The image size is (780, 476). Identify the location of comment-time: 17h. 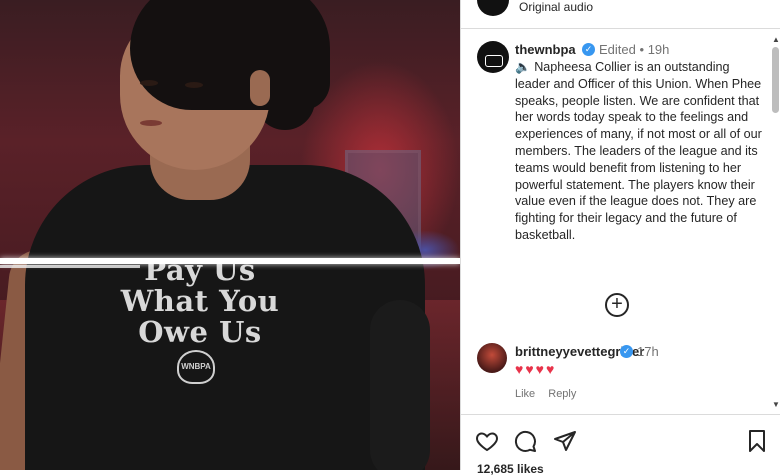
(648, 351).